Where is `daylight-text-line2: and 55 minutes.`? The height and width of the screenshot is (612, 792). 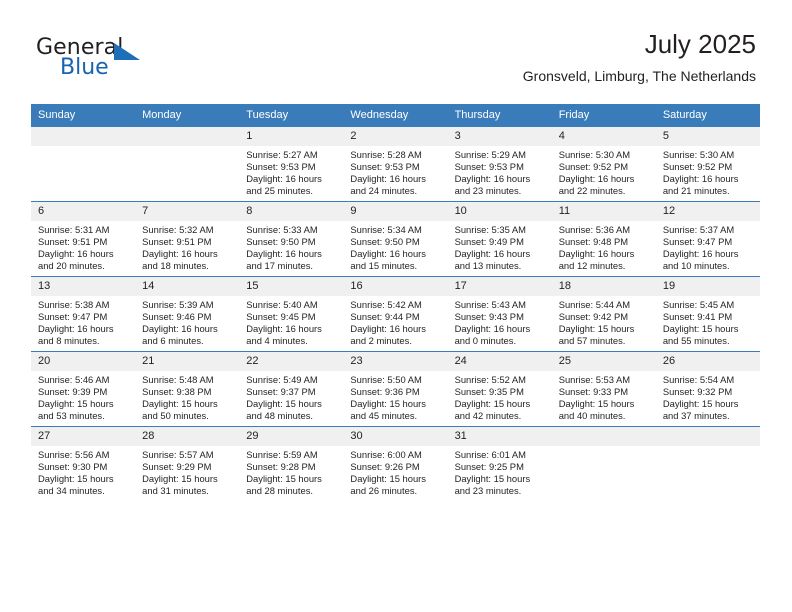 daylight-text-line2: and 55 minutes. is located at coordinates (696, 341).